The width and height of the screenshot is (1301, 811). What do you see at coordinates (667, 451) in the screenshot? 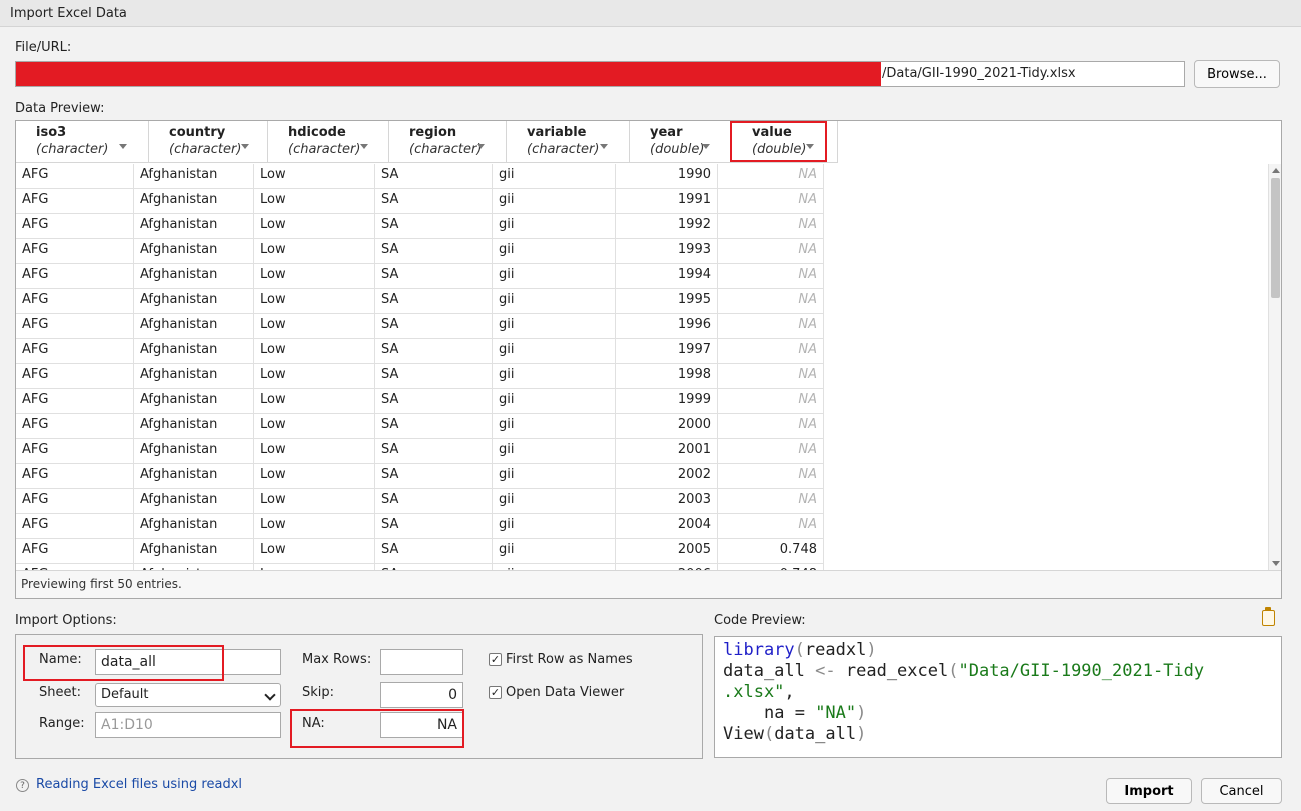
I see `table-cell: 2001` at bounding box center [667, 451].